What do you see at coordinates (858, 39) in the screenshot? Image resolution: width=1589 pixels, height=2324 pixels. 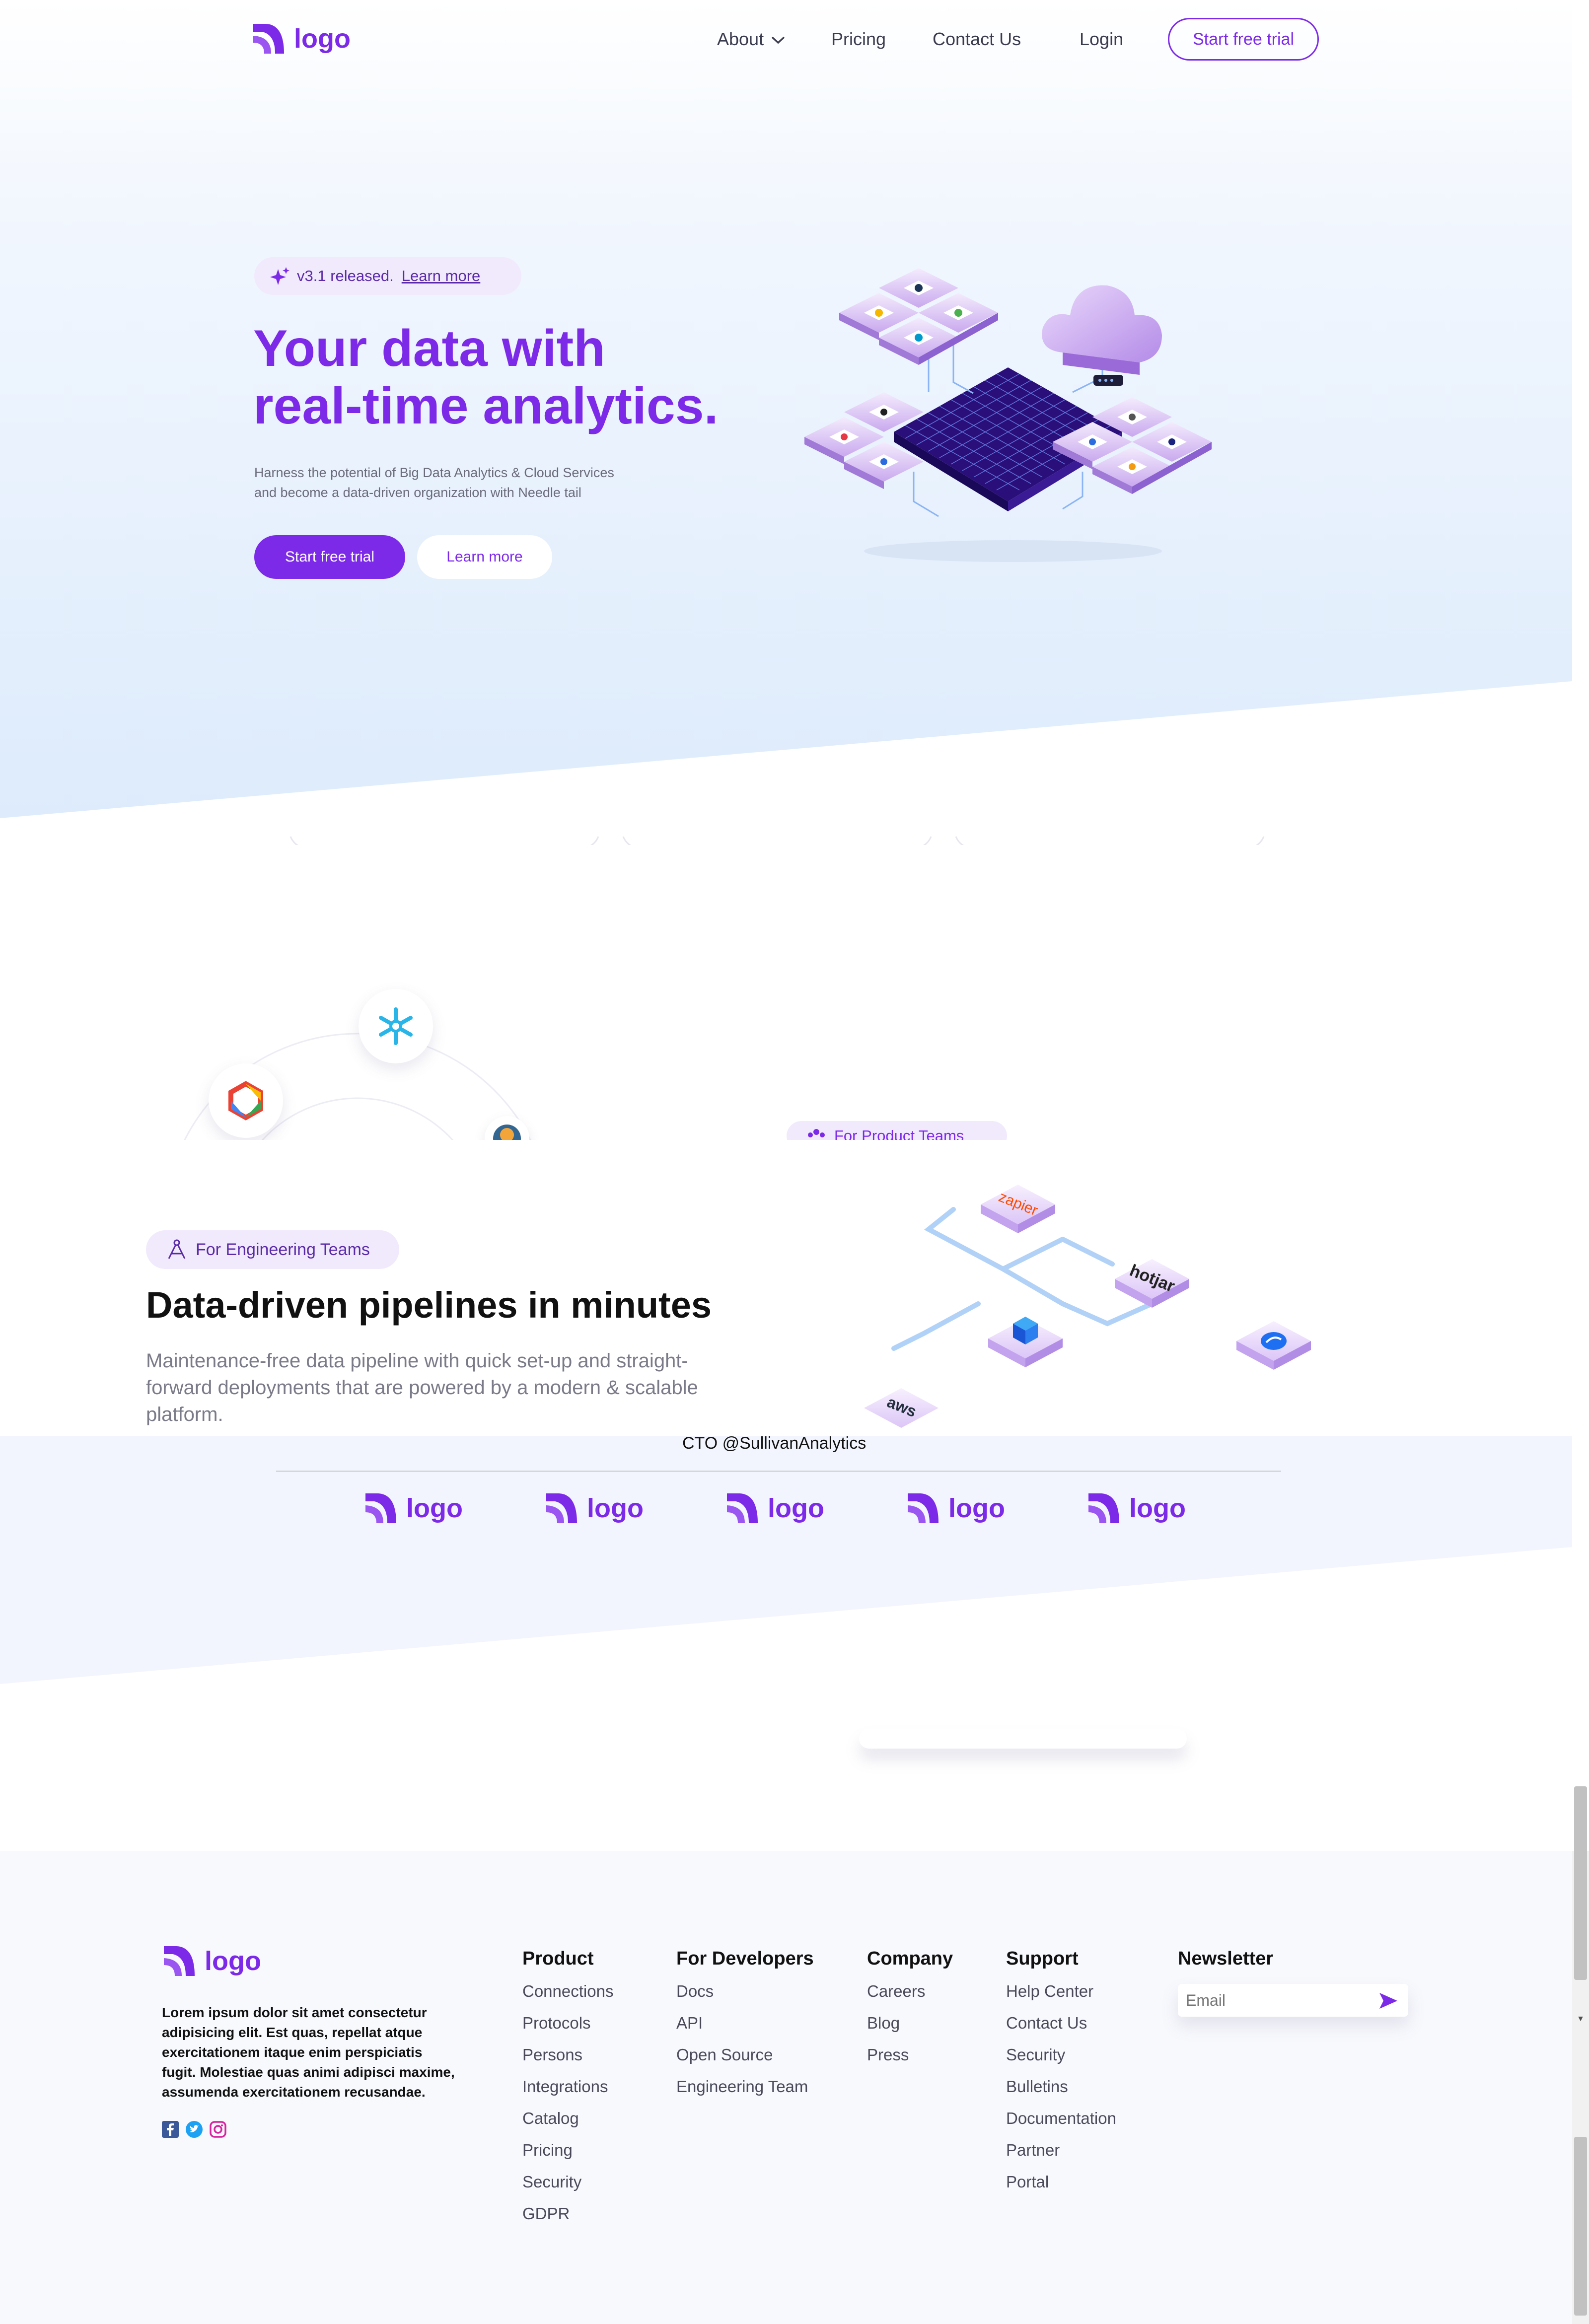 I see `nav-pricing: Pricing` at bounding box center [858, 39].